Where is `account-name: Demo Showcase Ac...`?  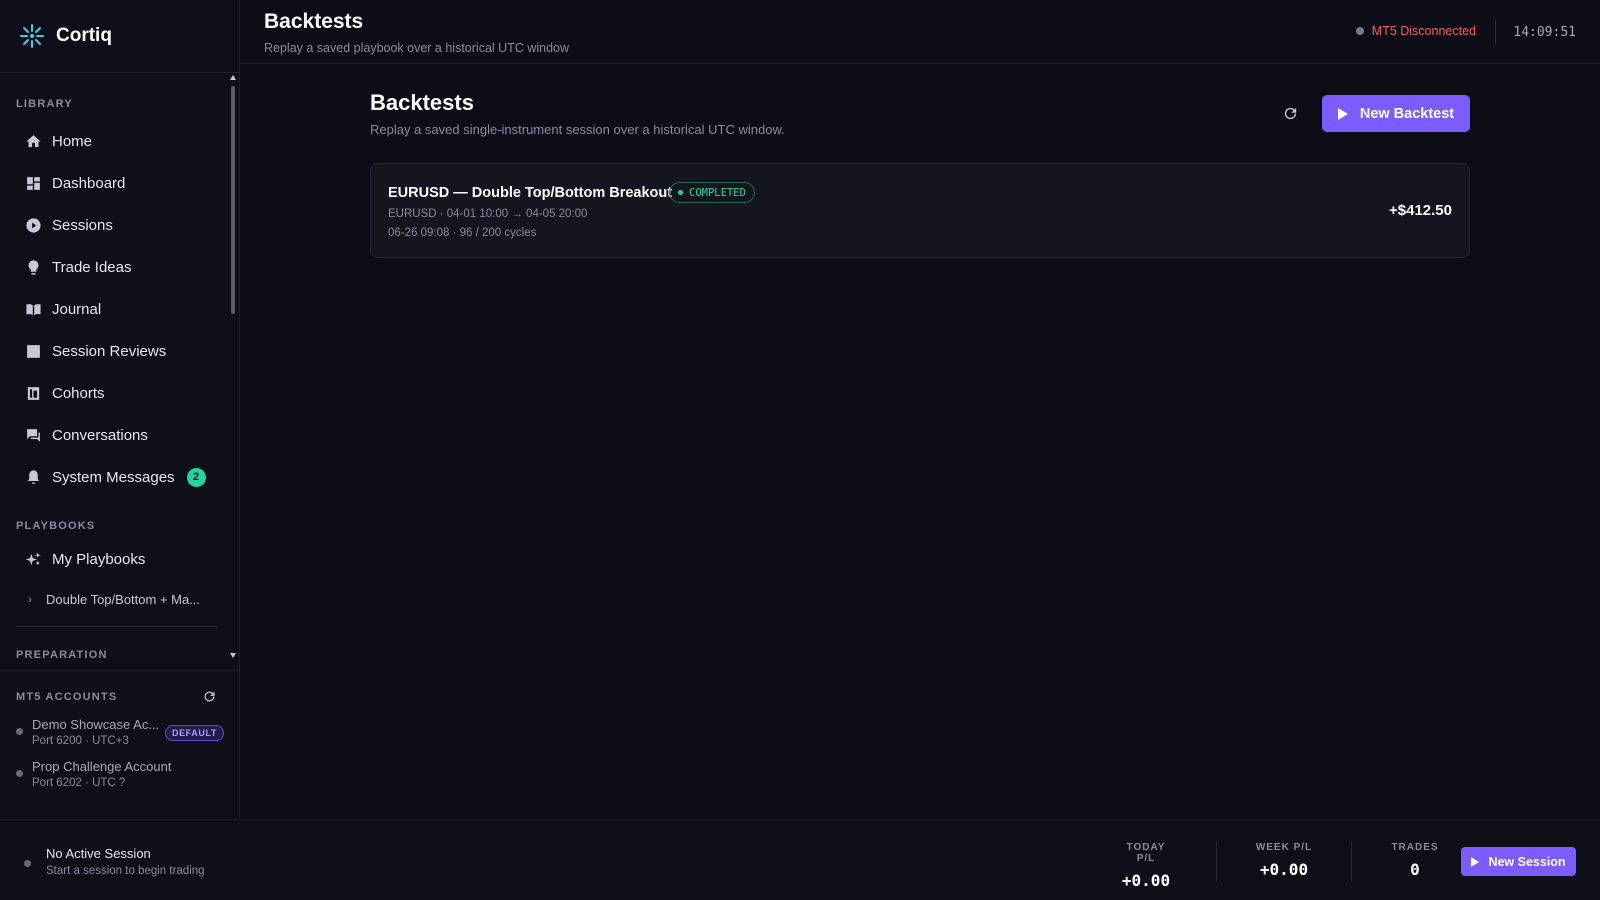
account-name: Demo Showcase Ac... is located at coordinates (96, 724).